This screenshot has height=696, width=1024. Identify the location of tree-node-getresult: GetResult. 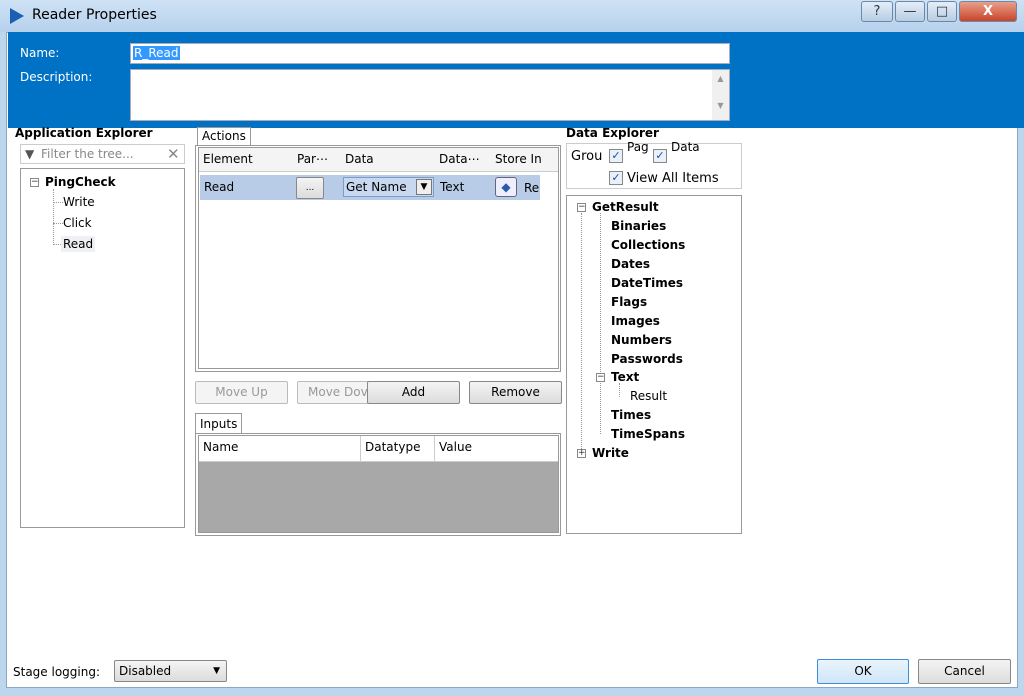
(625, 207).